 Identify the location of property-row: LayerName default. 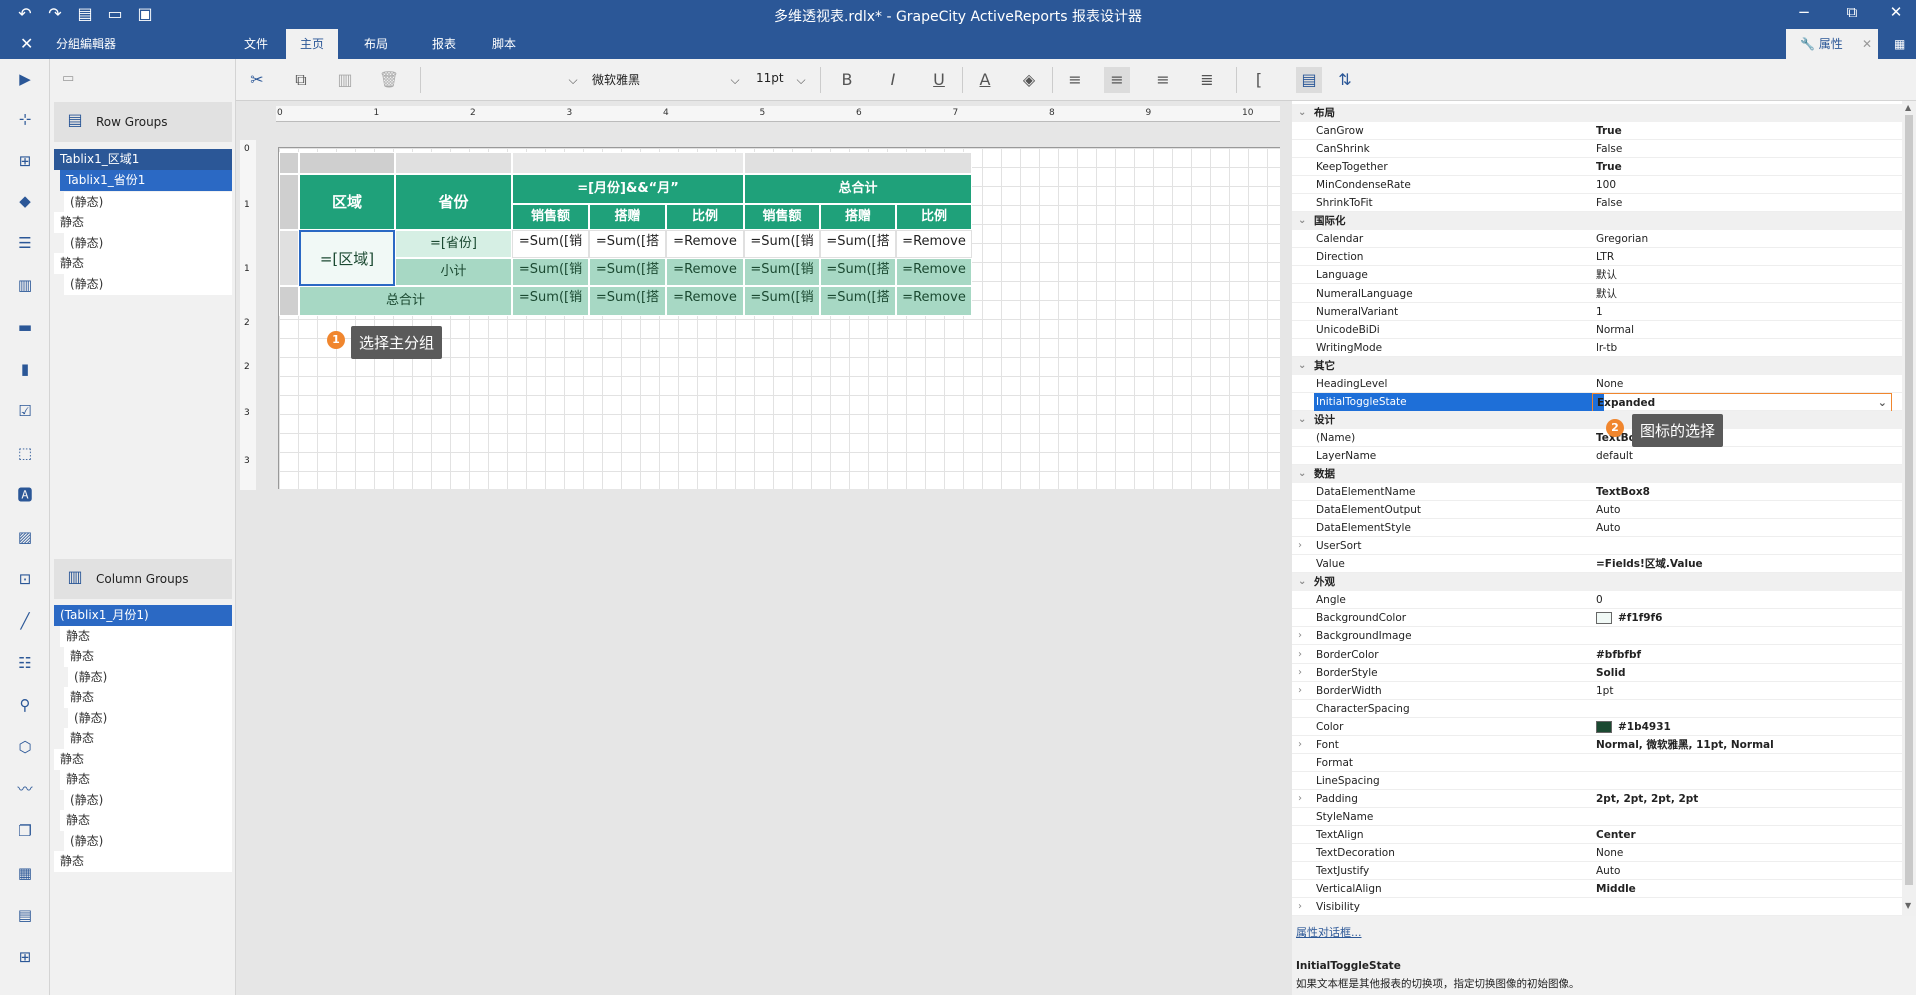
(1597, 456).